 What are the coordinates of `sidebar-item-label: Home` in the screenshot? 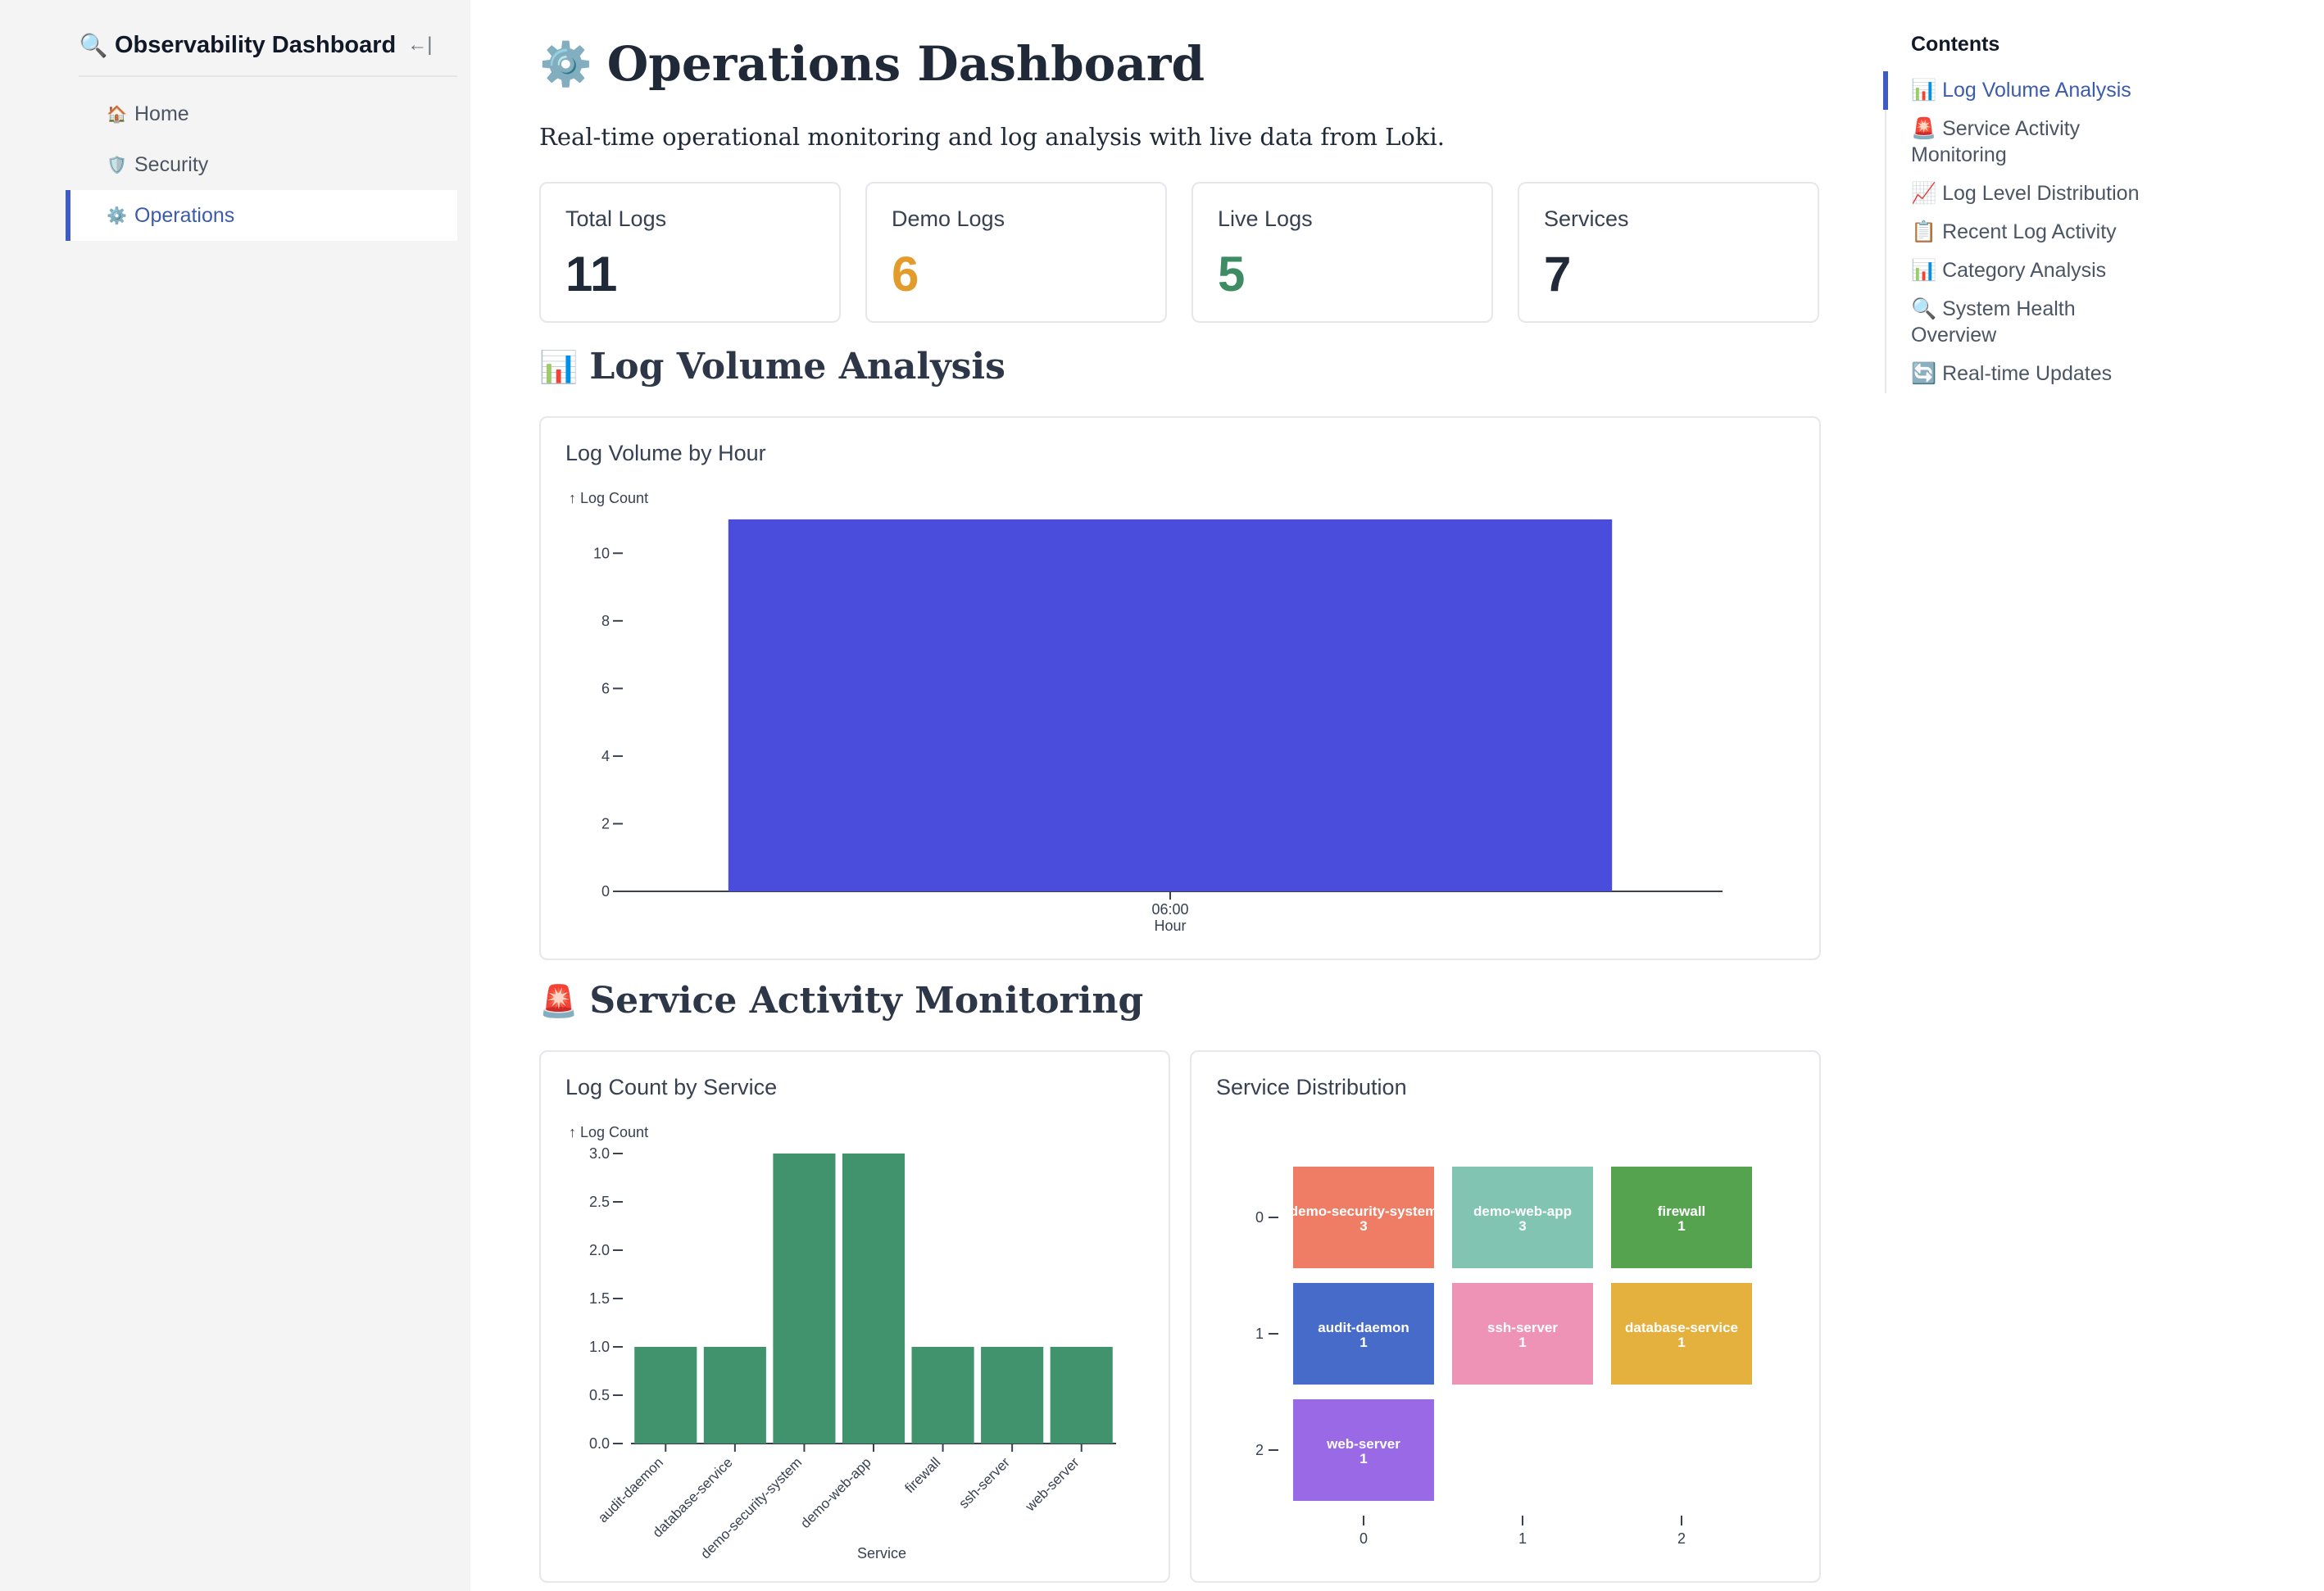 It's located at (161, 113).